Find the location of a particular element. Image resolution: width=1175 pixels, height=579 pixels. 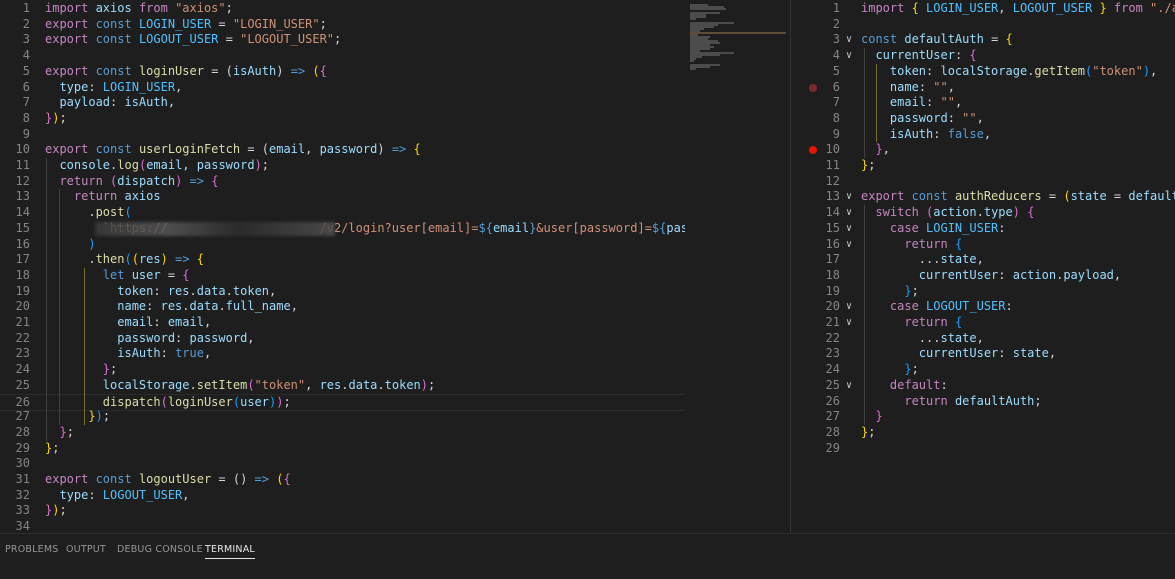

code-line: 17 ...state, is located at coordinates (989, 260).